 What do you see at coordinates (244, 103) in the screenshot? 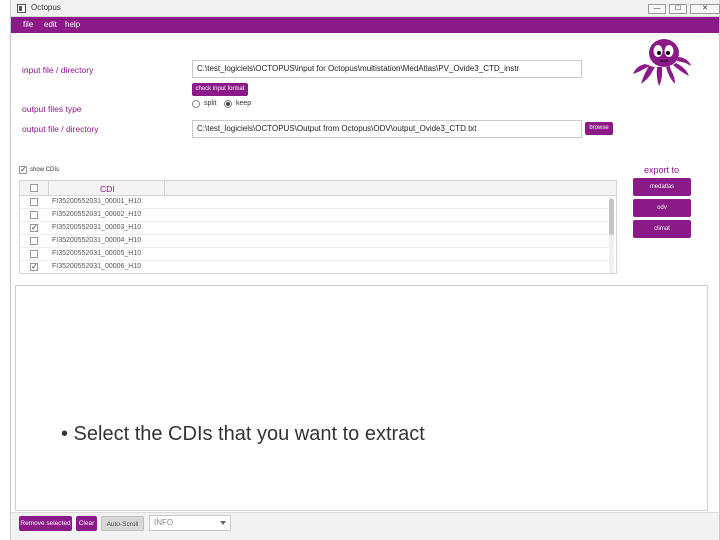
I see `radio-keep-label: keep` at bounding box center [244, 103].